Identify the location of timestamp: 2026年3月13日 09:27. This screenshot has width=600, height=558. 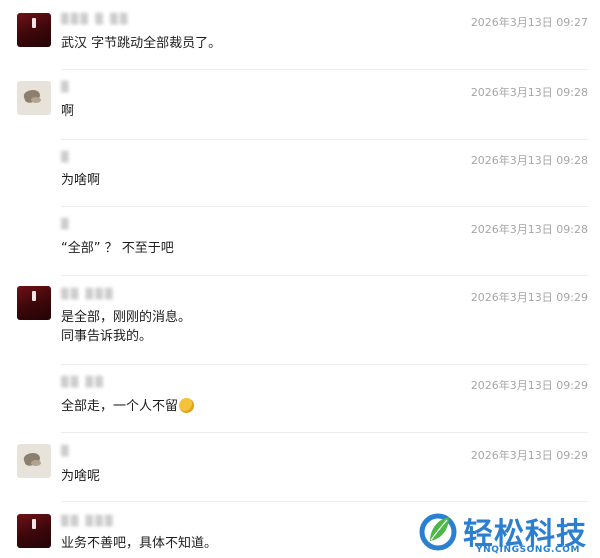
(529, 22).